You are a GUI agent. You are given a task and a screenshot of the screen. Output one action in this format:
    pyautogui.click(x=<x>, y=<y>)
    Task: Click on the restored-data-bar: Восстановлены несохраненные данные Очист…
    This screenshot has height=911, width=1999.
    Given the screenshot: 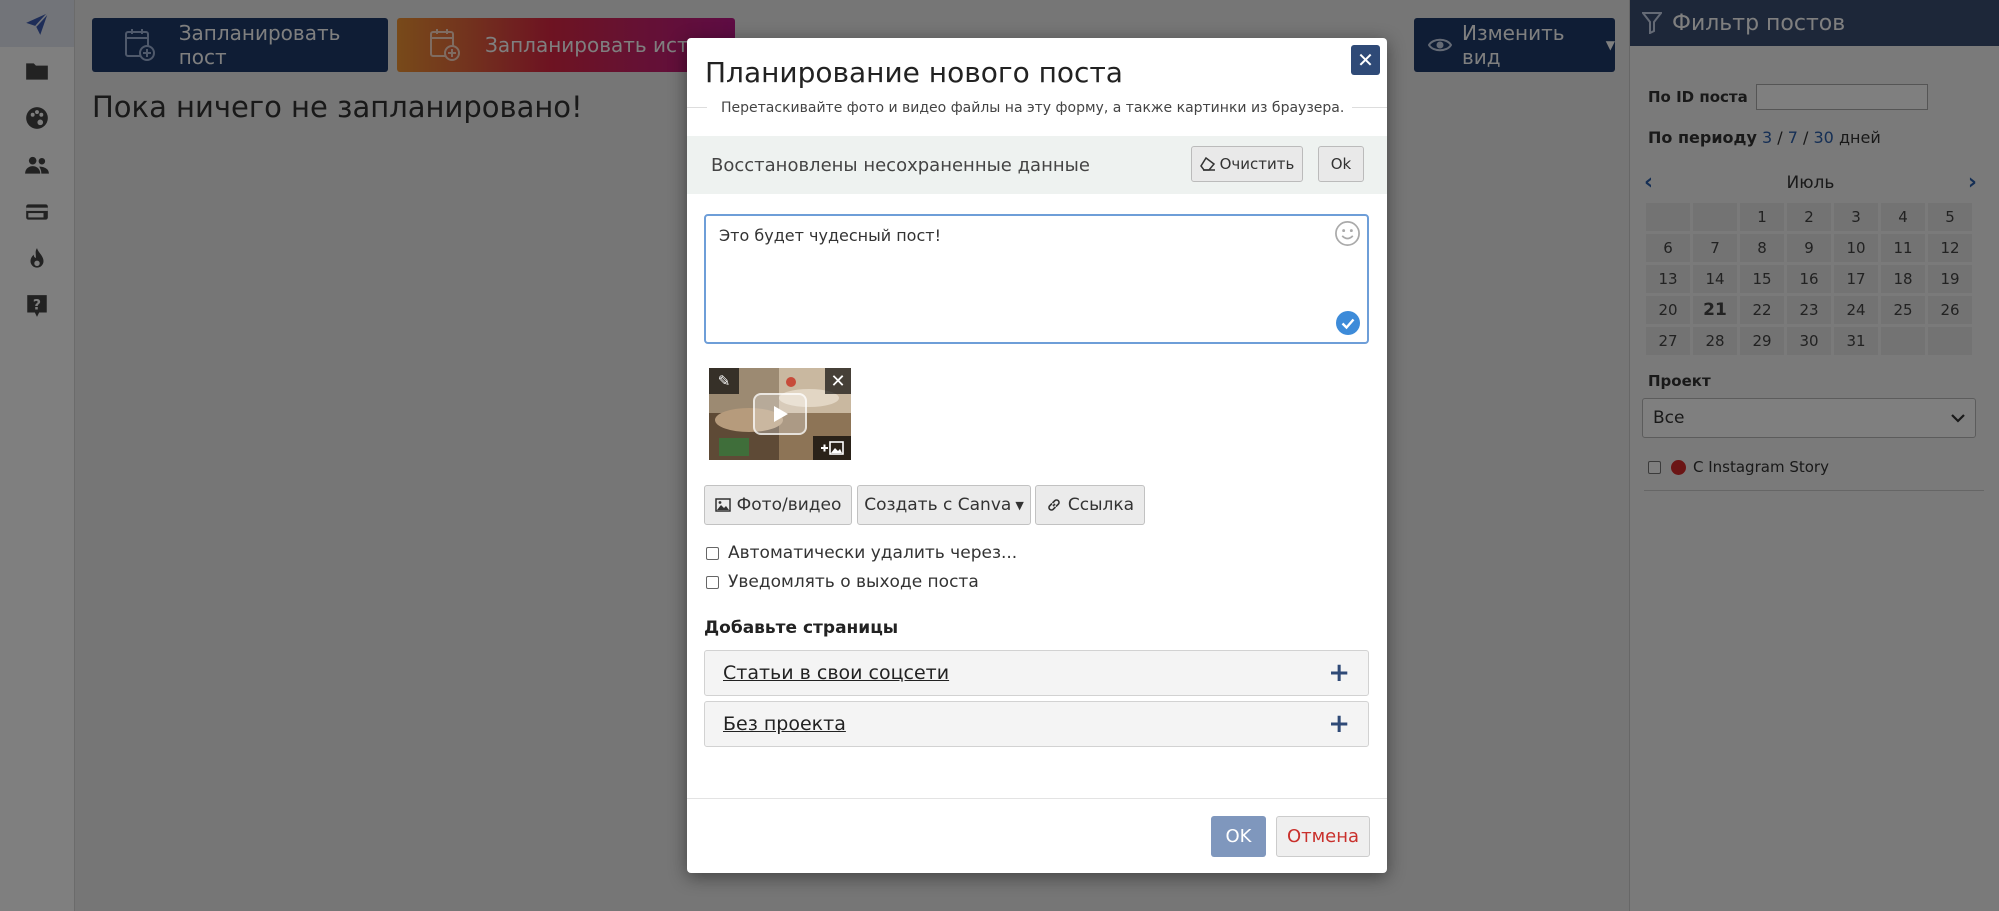 What is the action you would take?
    pyautogui.click(x=1037, y=165)
    